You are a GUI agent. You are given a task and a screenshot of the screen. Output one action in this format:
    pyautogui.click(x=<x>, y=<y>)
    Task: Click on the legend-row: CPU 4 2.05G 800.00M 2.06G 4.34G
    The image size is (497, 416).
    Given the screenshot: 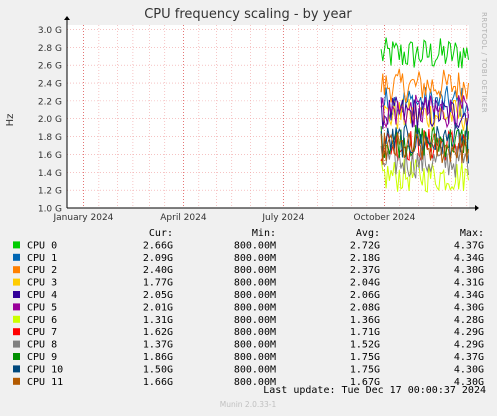 What is the action you would take?
    pyautogui.click(x=248, y=295)
    